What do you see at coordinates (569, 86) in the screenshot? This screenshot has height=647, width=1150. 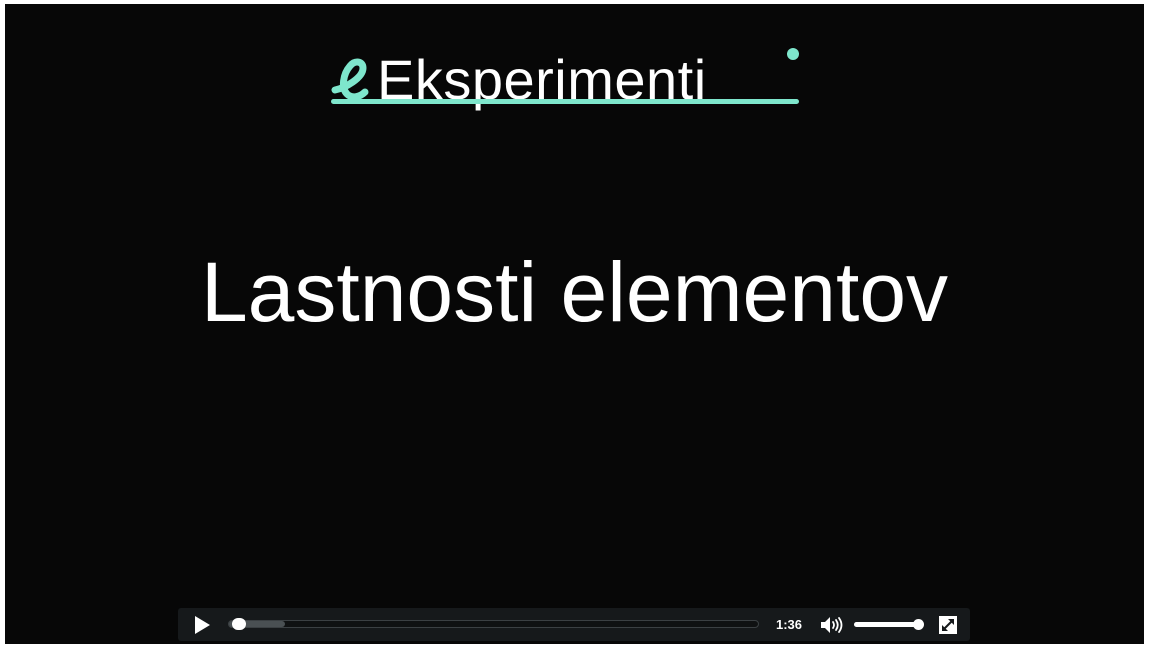 I see `eeksperimenti-logo: Eksperimenti` at bounding box center [569, 86].